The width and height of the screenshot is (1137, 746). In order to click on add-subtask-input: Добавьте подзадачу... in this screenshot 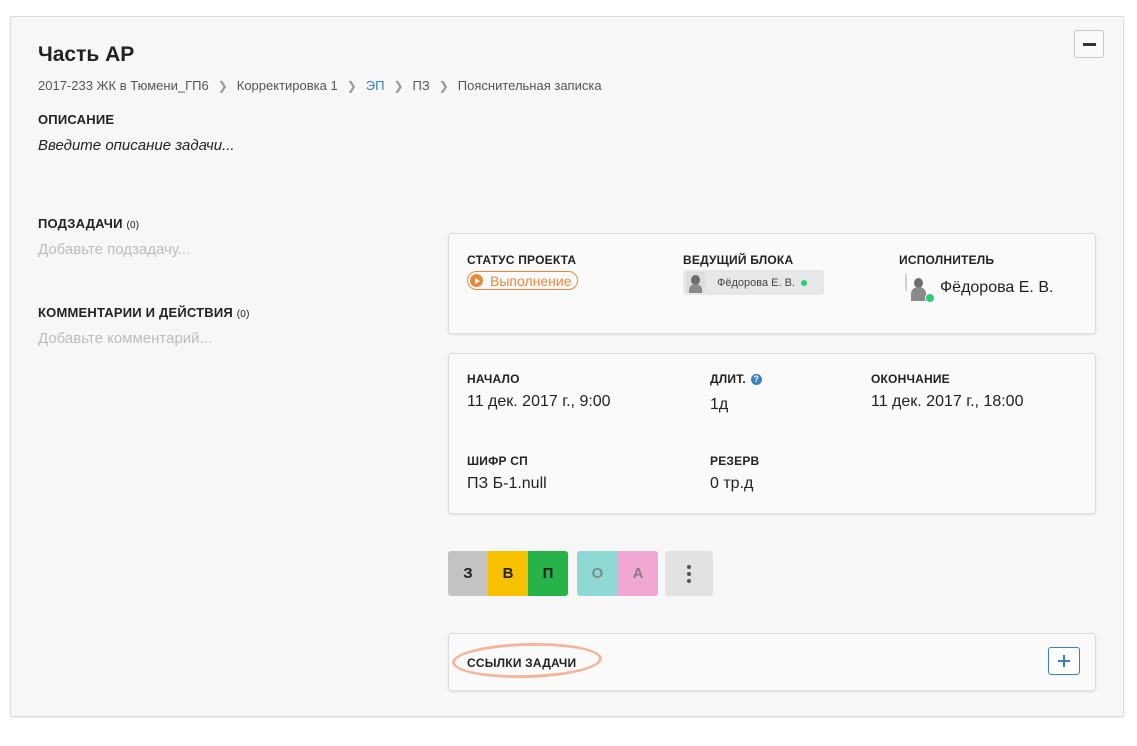, I will do `click(114, 249)`.